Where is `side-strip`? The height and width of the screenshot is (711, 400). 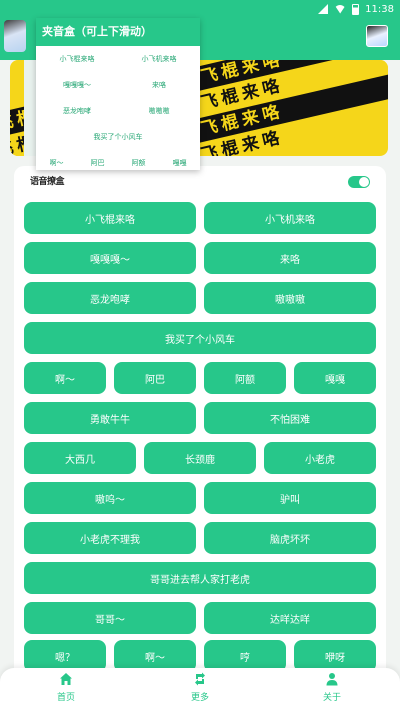
side-strip is located at coordinates (30, 108).